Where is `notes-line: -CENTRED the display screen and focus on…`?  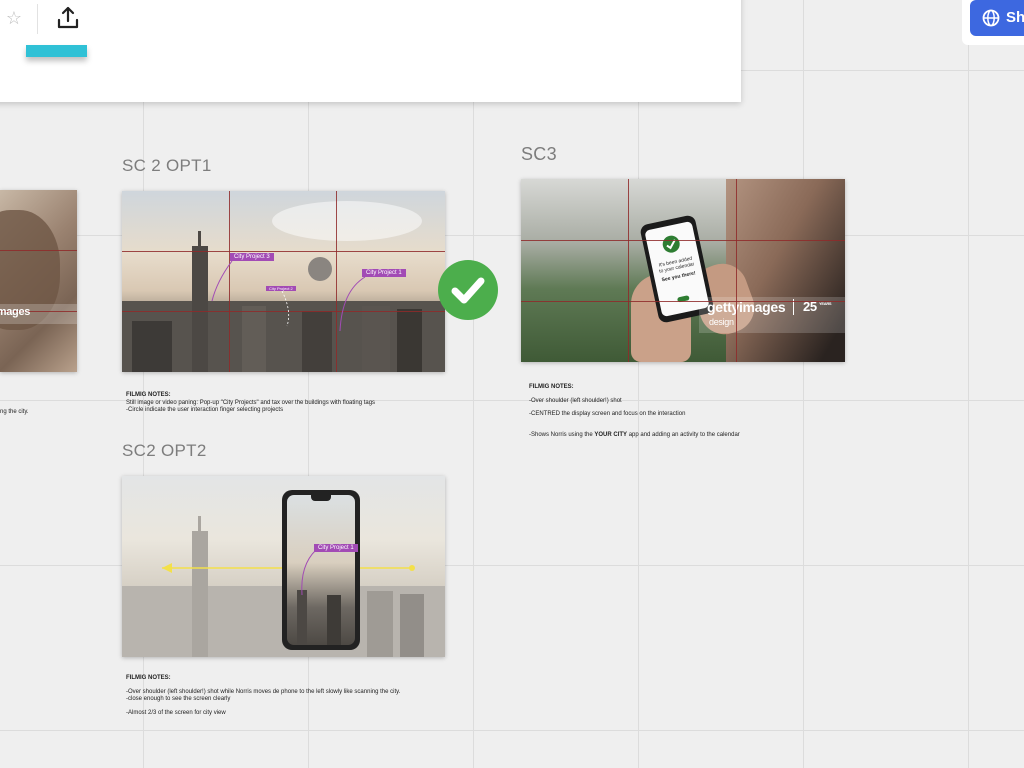
notes-line: -CENTRED the display screen and focus on… is located at coordinates (607, 414).